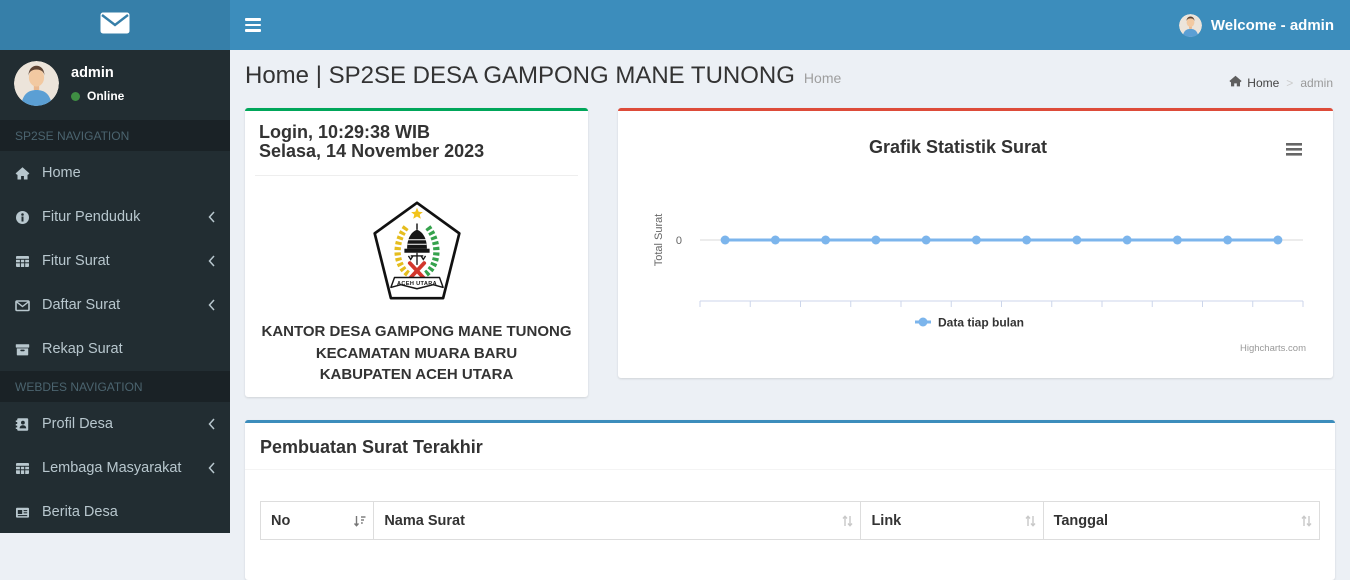 The image size is (1350, 580). I want to click on legend-label: Data tiap bulan, so click(981, 323).